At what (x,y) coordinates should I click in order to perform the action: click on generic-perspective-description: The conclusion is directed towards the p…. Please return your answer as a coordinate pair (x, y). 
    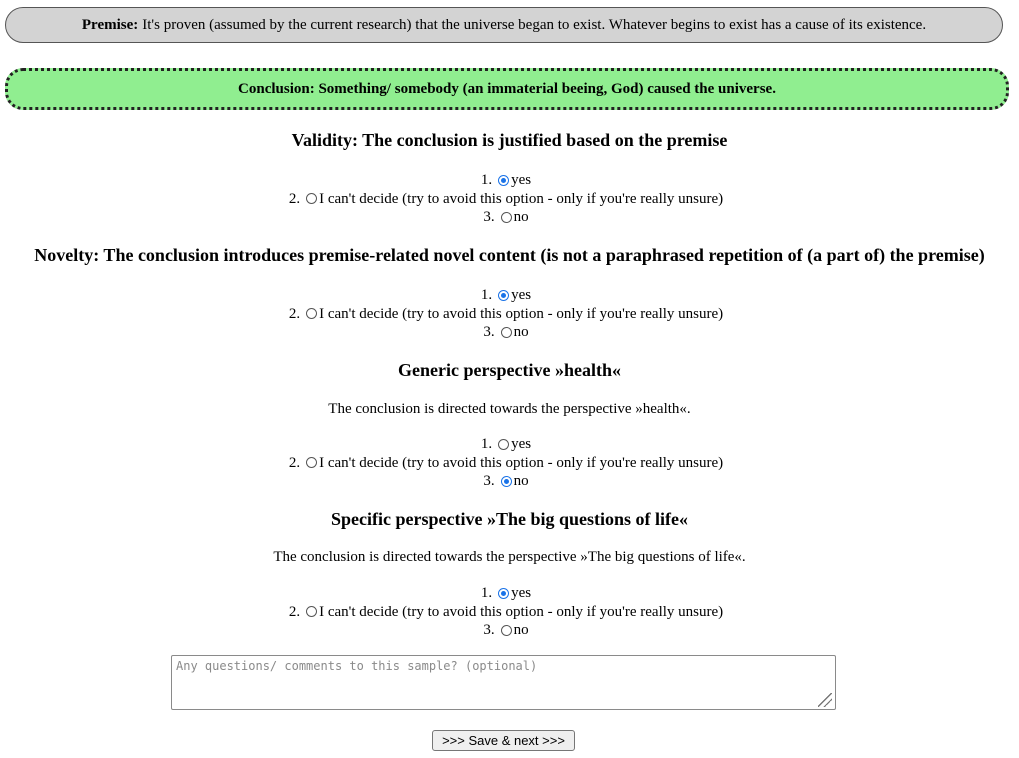
    Looking at the image, I should click on (509, 409).